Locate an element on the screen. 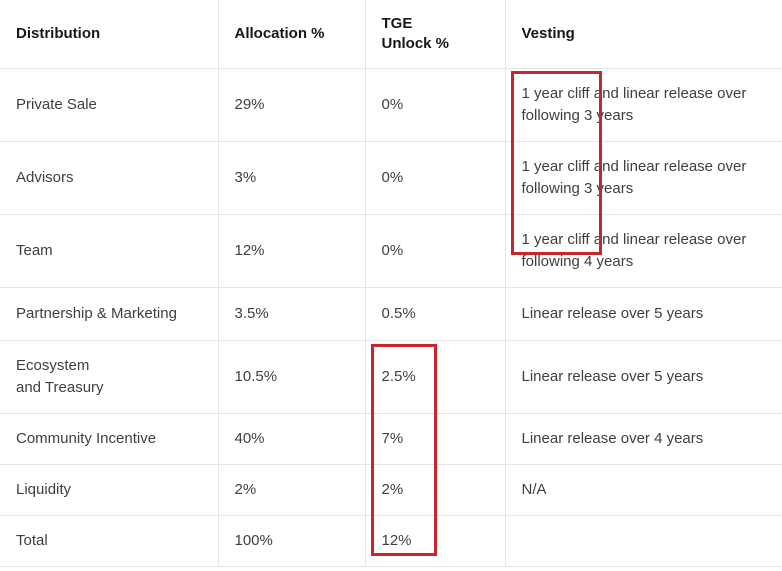 The width and height of the screenshot is (782, 571). cell-distribution-text: Team is located at coordinates (34, 250).